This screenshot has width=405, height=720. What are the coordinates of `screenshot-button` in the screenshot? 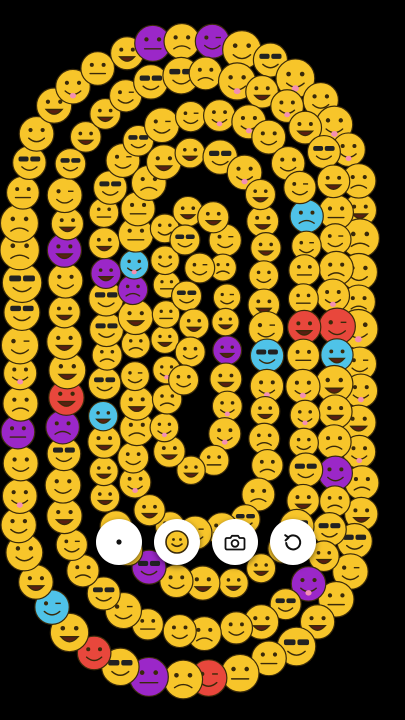 It's located at (235, 542).